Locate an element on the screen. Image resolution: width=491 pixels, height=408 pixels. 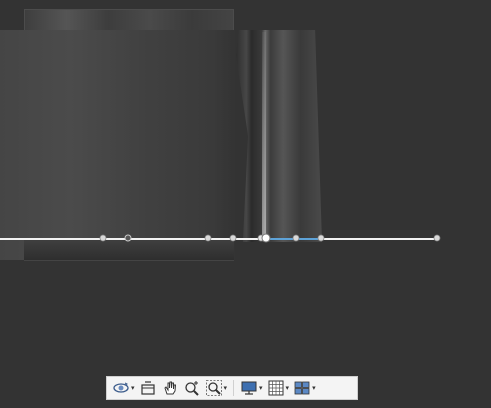
viewports-icon is located at coordinates (302, 388).